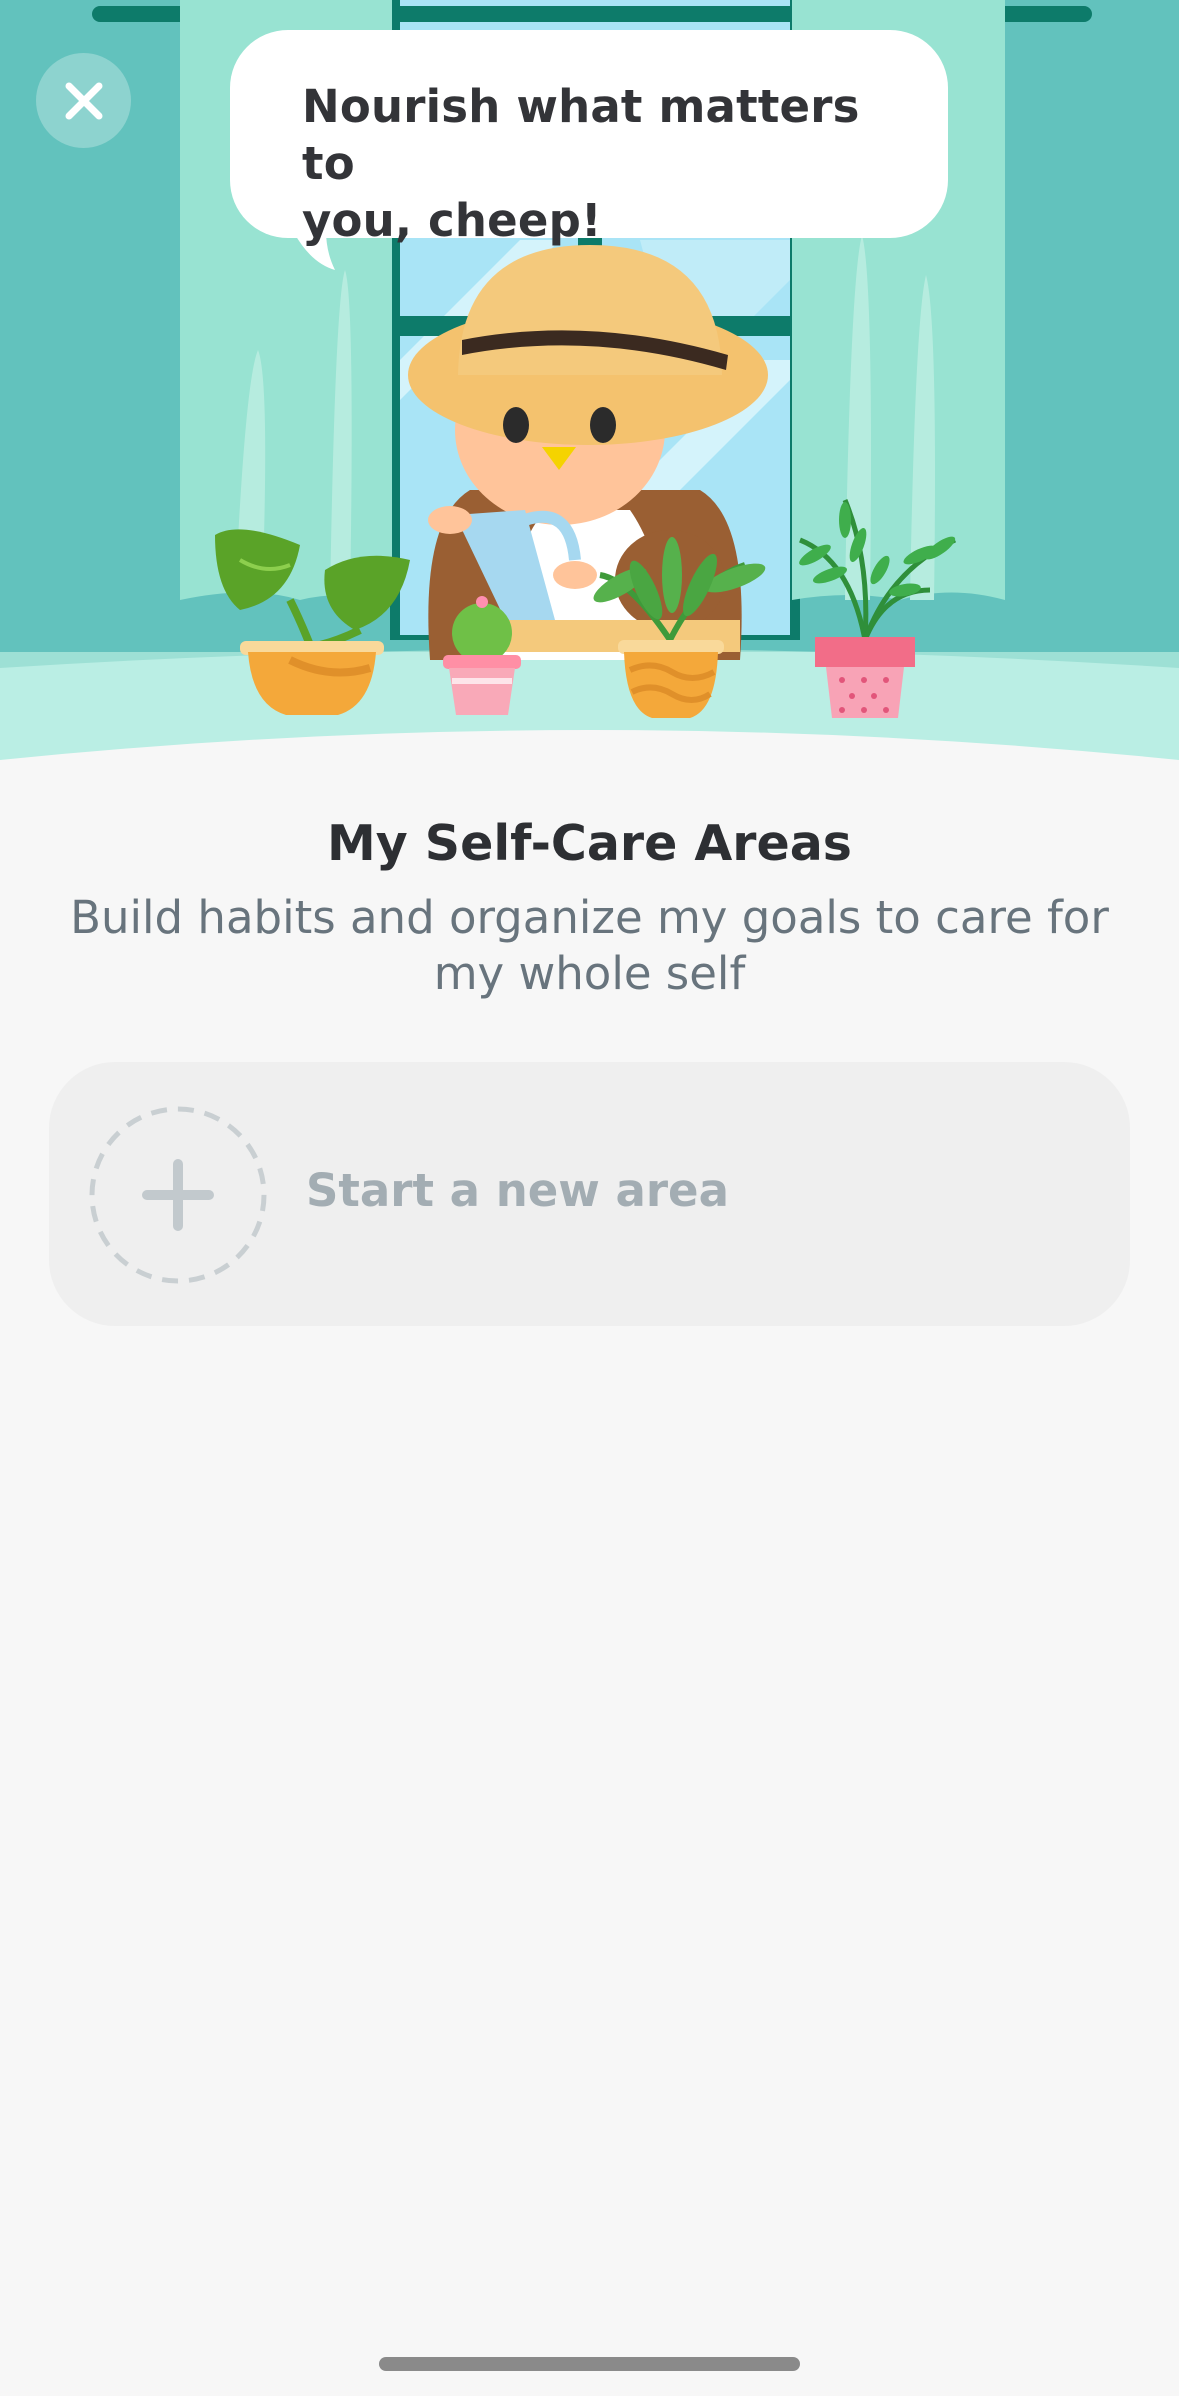 This screenshot has height=2396, width=1179. Describe the element at coordinates (452, 220) in the screenshot. I see `speech-bubble-line-2: you, cheep!` at that location.